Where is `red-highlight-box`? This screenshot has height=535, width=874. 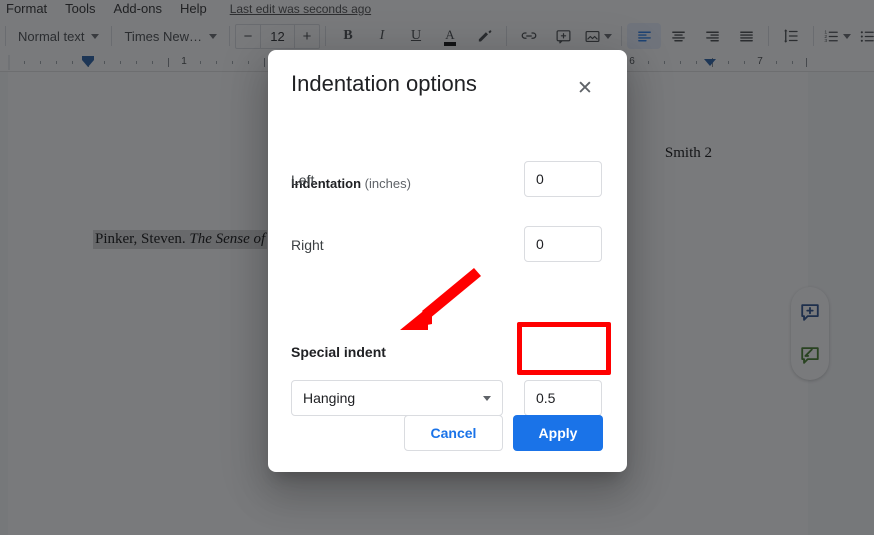
red-highlight-box is located at coordinates (564, 348).